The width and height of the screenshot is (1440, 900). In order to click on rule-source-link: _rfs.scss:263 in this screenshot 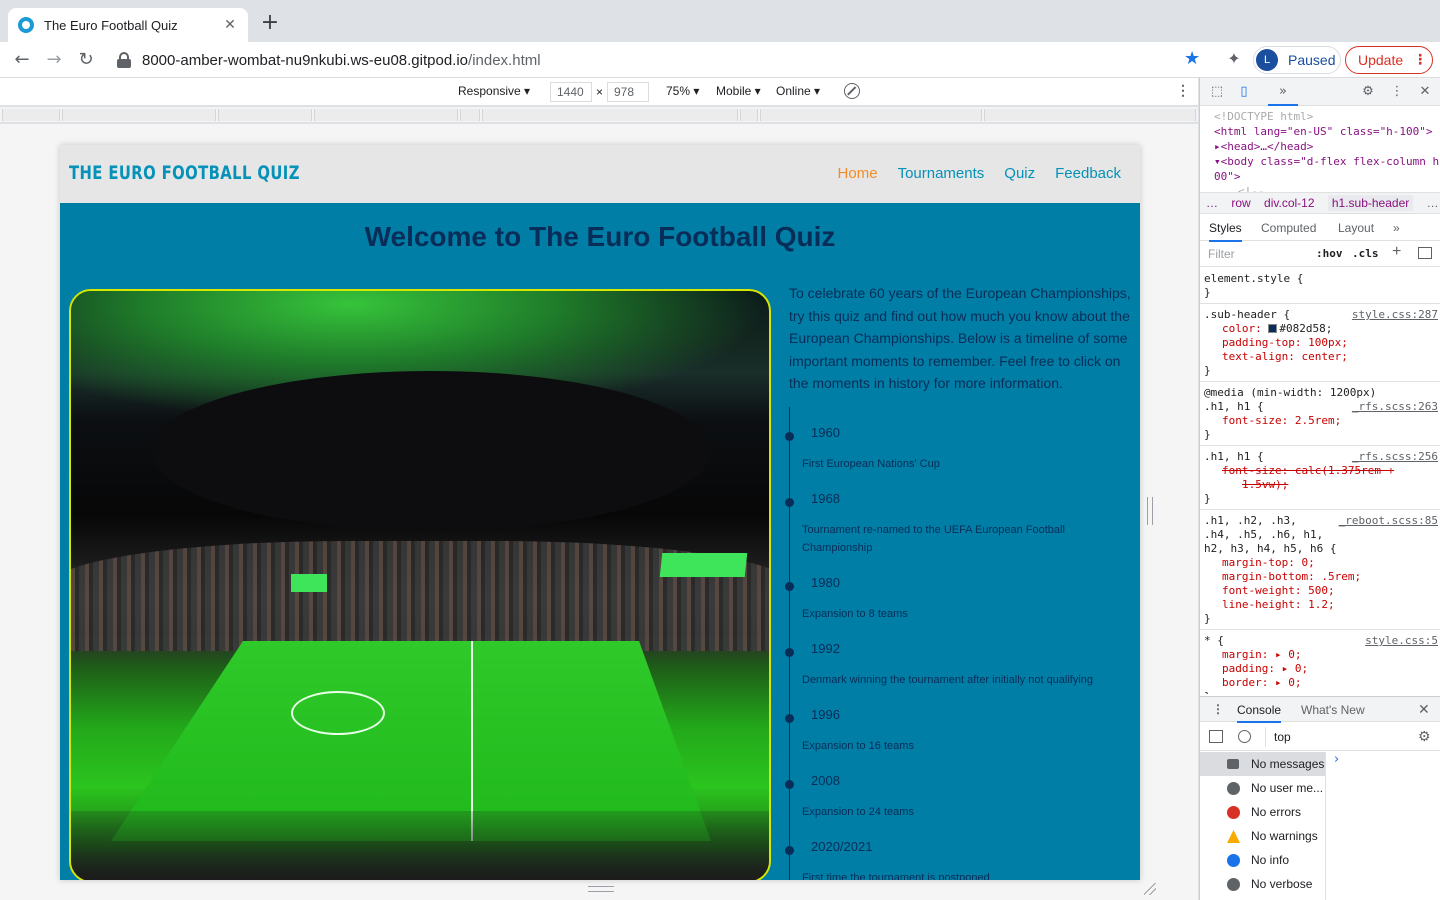, I will do `click(1395, 407)`.